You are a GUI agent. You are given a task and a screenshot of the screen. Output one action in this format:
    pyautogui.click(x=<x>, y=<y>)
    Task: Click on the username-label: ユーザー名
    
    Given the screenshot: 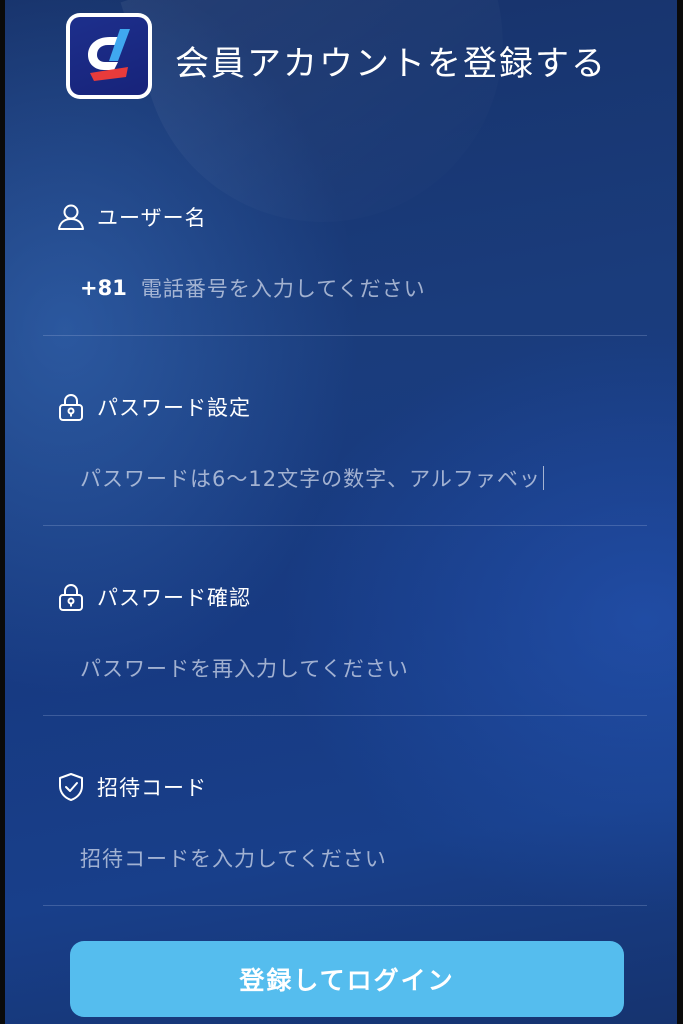 What is the action you would take?
    pyautogui.click(x=152, y=218)
    